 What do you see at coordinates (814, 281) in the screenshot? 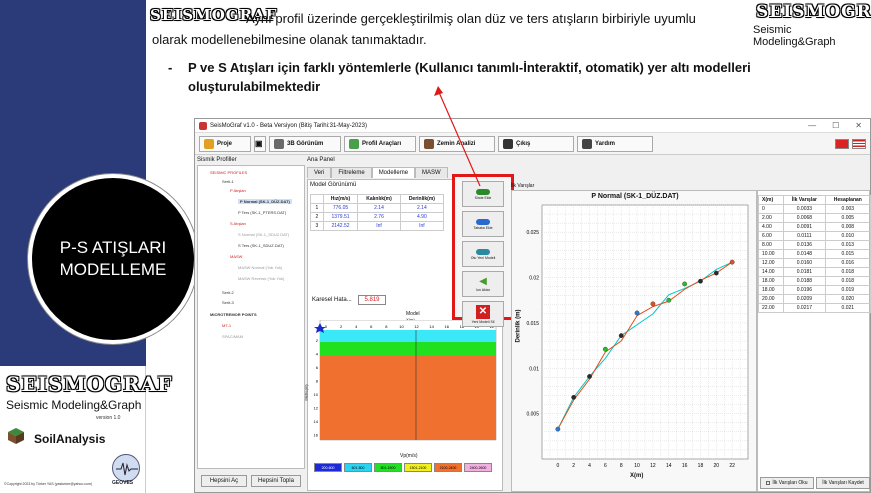
I see `table-row: 18.00 0.0188 0.018` at bounding box center [814, 281].